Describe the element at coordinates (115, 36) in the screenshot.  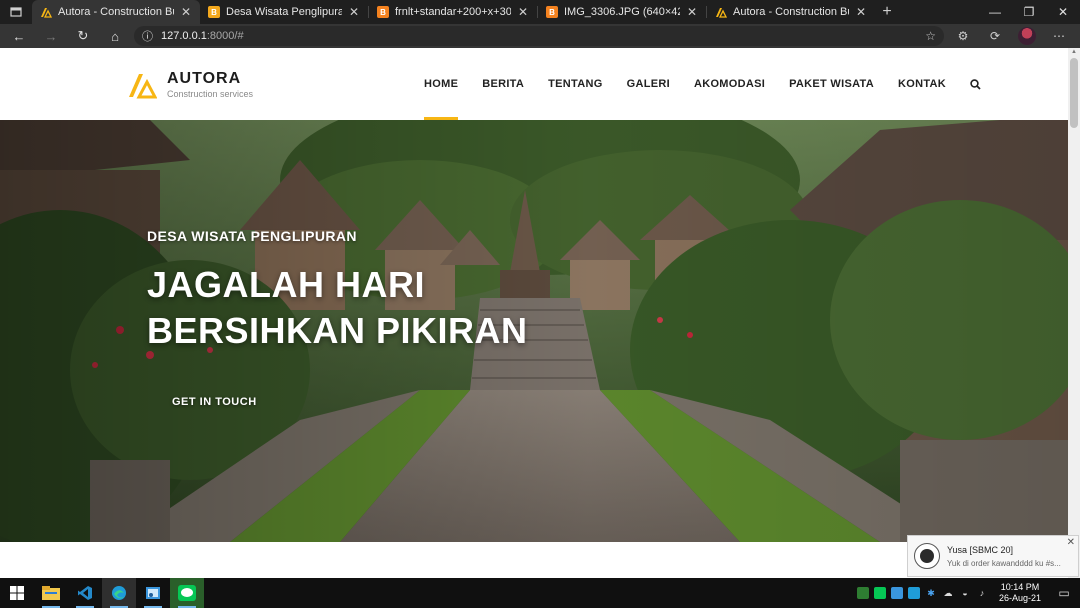
I see `home-button: ⌂` at that location.